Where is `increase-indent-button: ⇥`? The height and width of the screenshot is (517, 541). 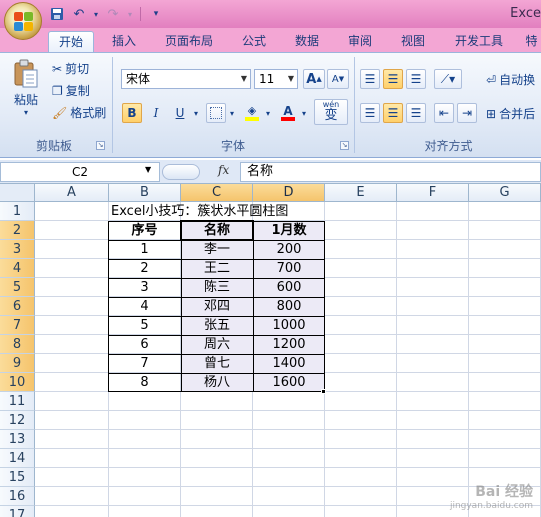 increase-indent-button: ⇥ is located at coordinates (467, 113).